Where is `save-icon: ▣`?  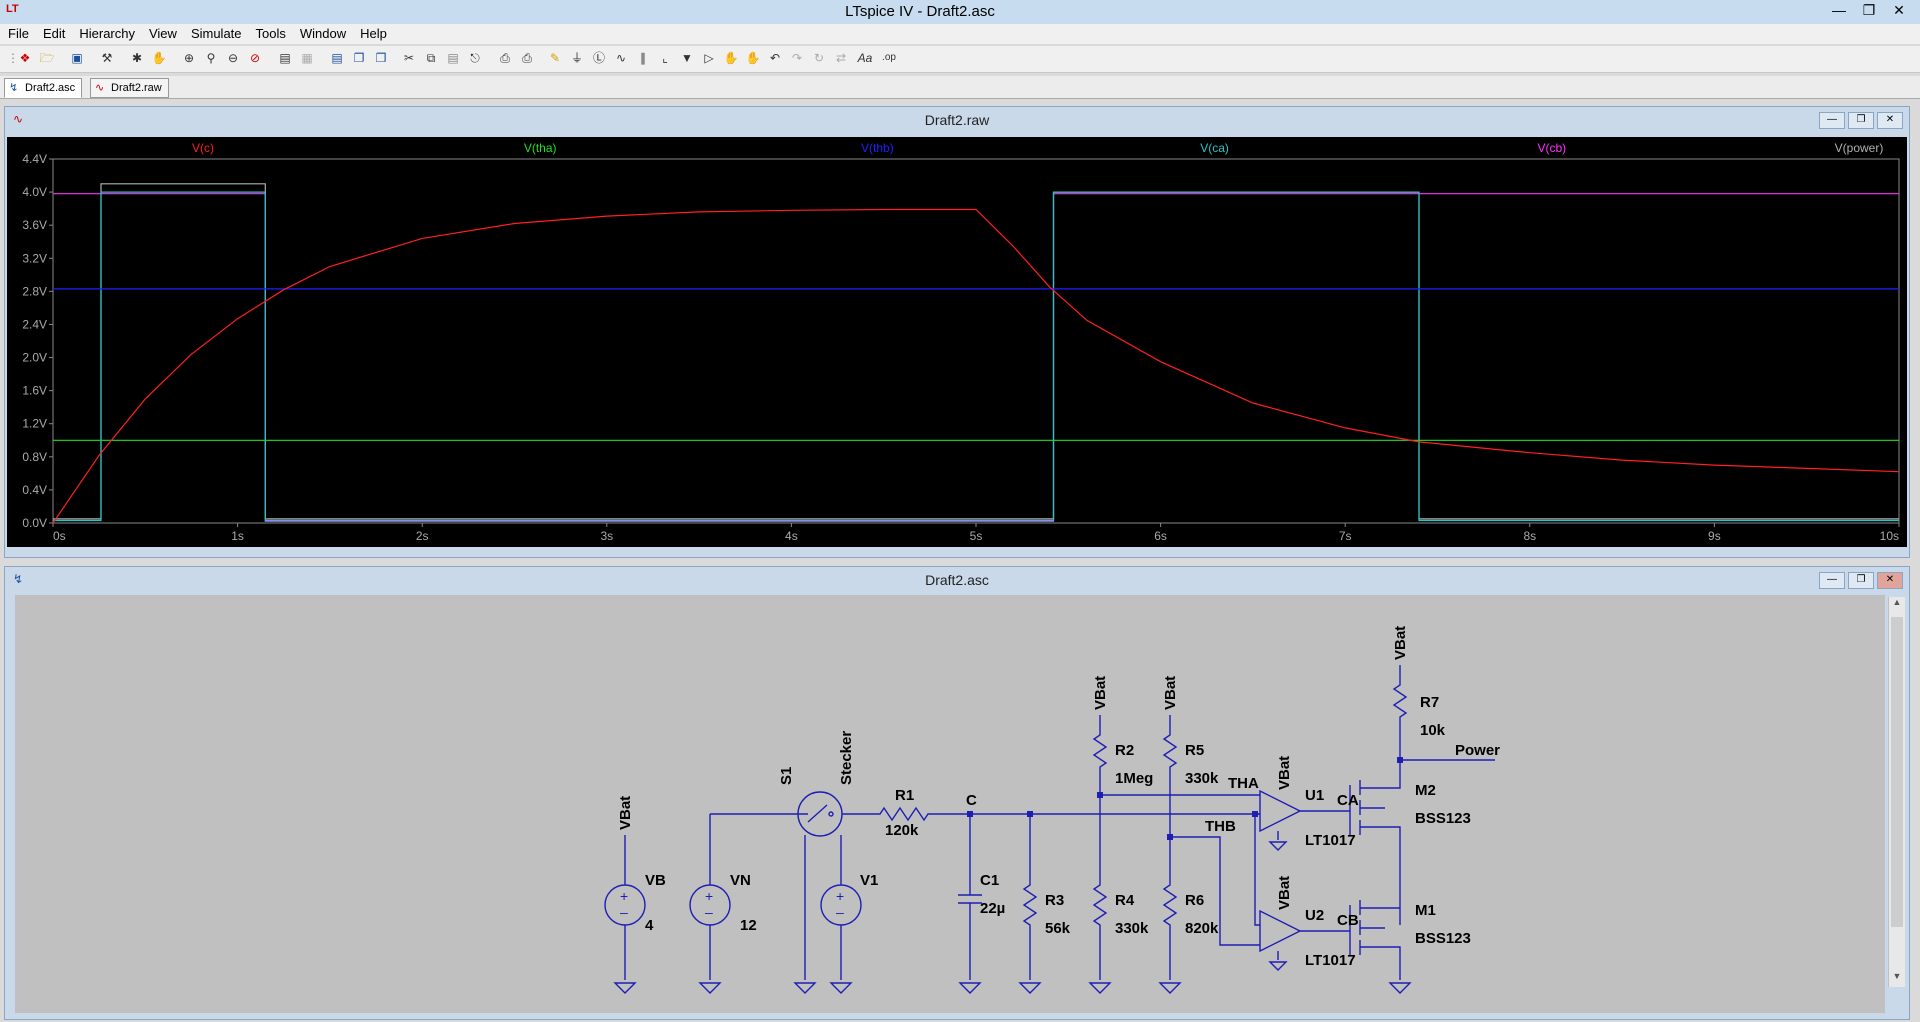 save-icon: ▣ is located at coordinates (77, 58).